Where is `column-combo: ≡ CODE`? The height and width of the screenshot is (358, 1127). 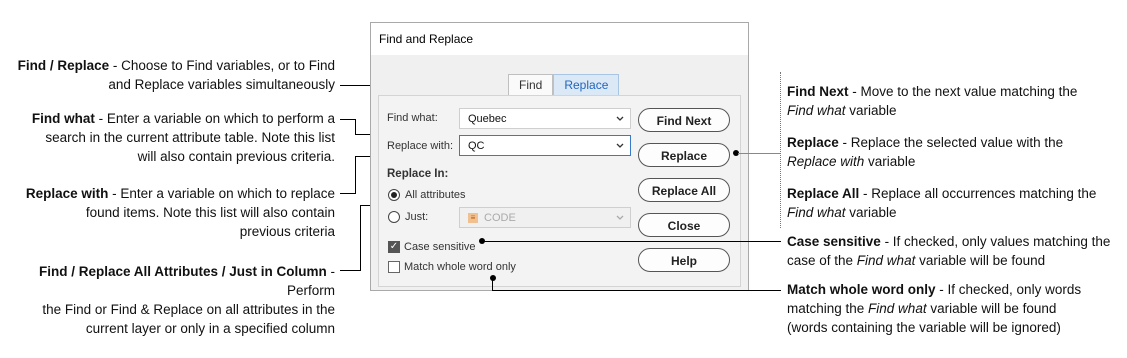 column-combo: ≡ CODE is located at coordinates (545, 217).